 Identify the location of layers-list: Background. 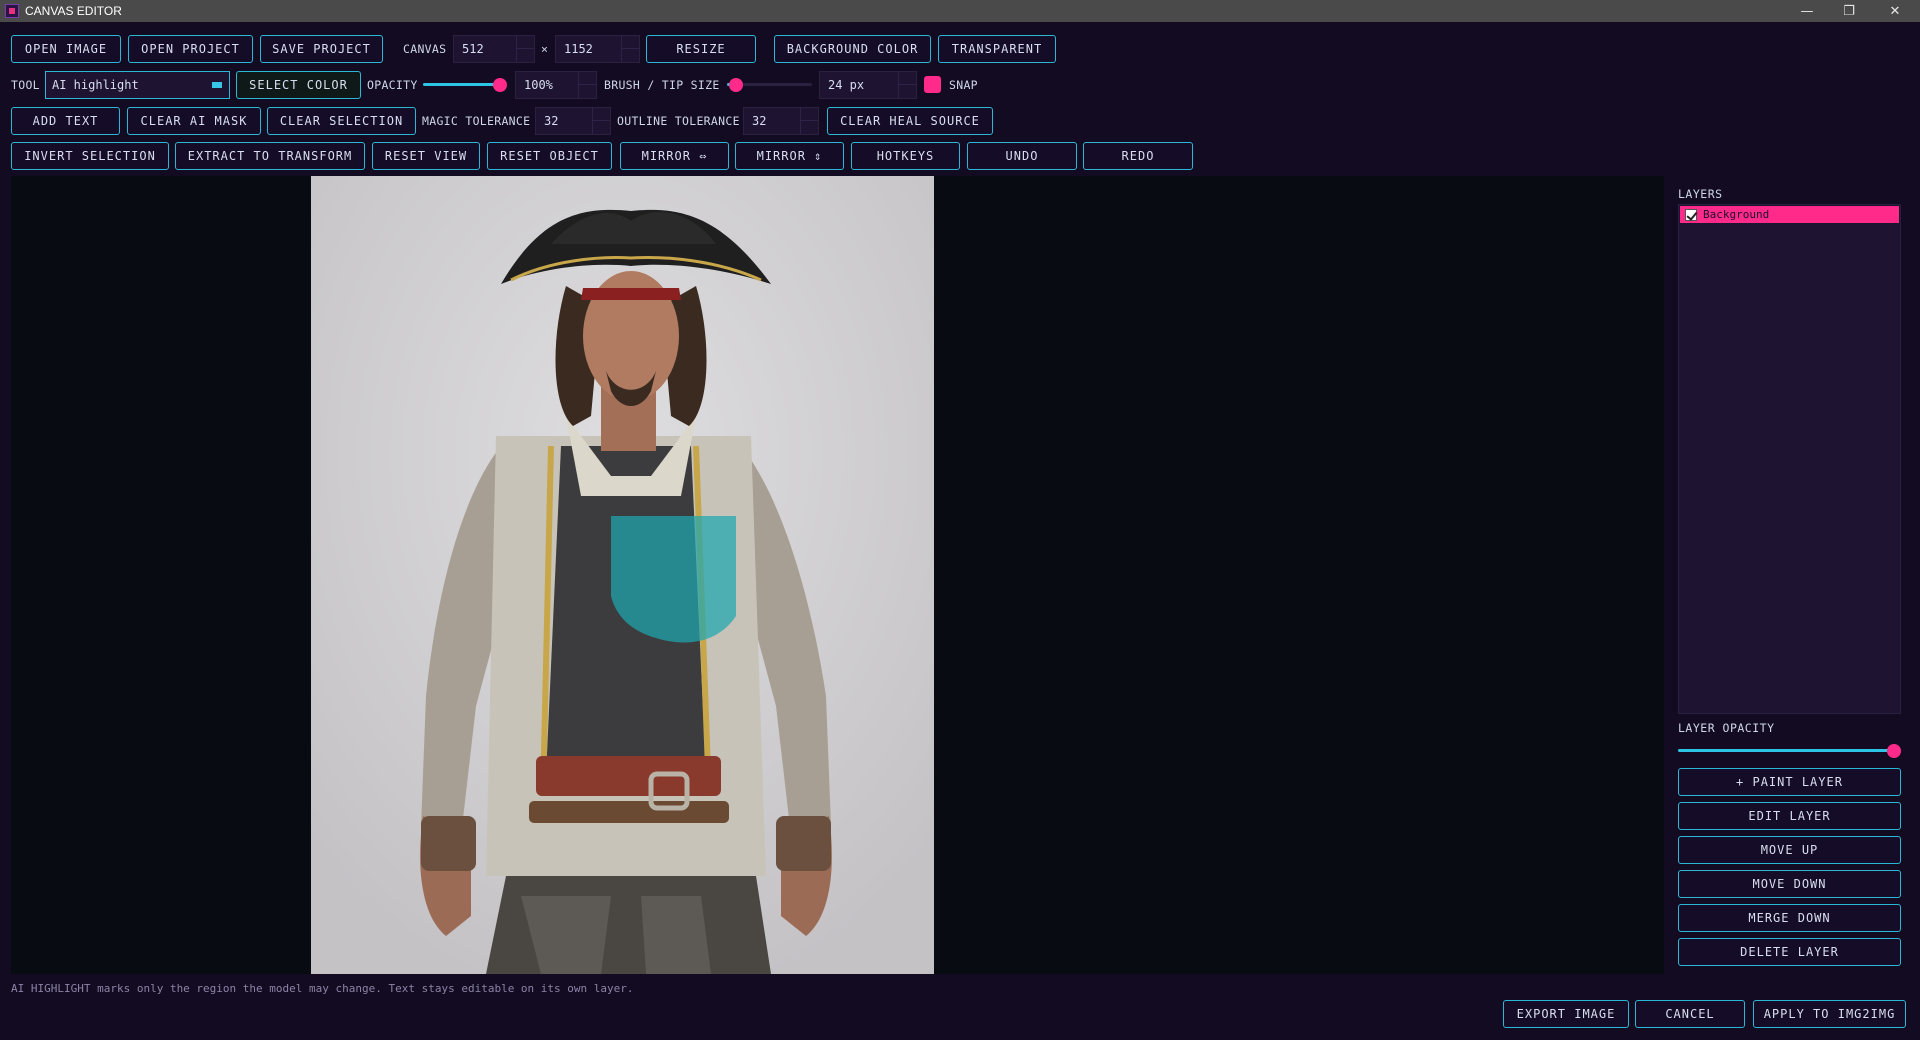
(1789, 459).